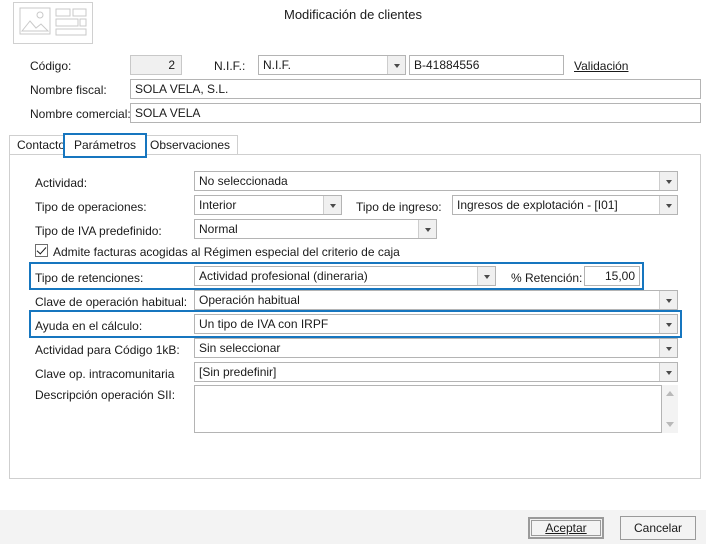  What do you see at coordinates (41, 250) in the screenshot?
I see `criterio-caja-checkbox` at bounding box center [41, 250].